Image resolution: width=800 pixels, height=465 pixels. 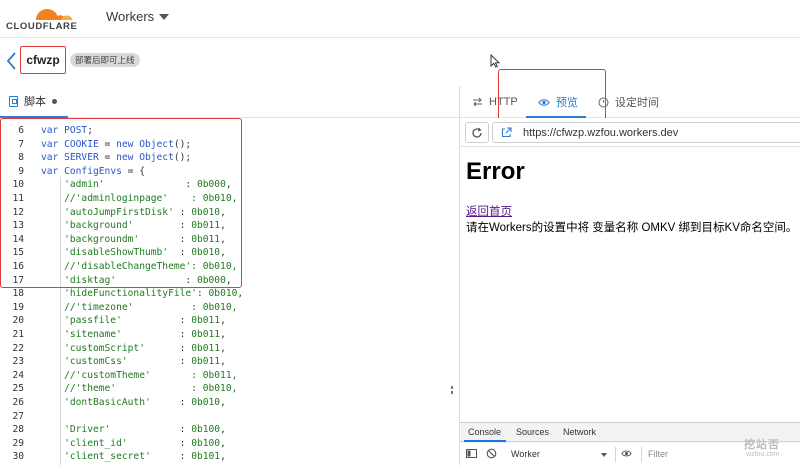 I want to click on code-line: 6 var POST;, so click(x=227, y=131).